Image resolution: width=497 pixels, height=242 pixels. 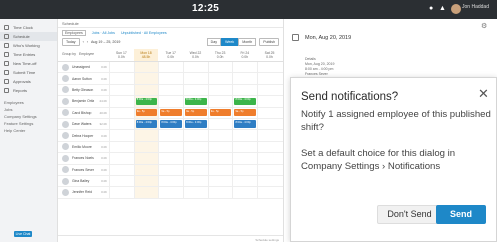 What do you see at coordinates (28, 63) in the screenshot?
I see `sidebar-item: New Time-off` at bounding box center [28, 63].